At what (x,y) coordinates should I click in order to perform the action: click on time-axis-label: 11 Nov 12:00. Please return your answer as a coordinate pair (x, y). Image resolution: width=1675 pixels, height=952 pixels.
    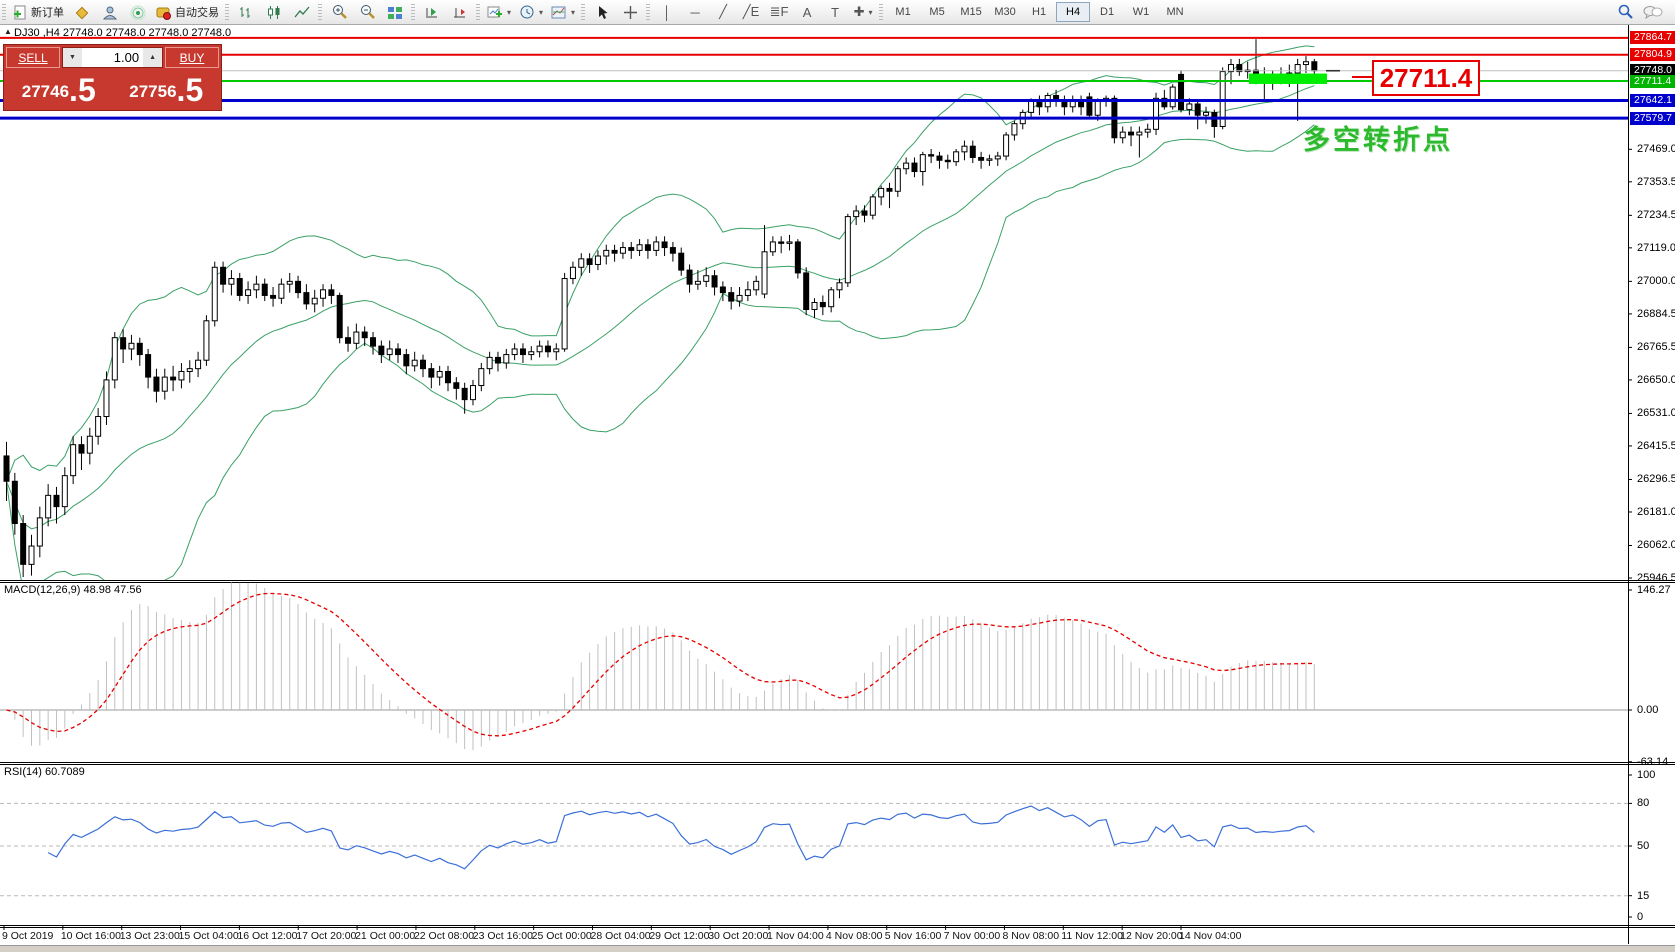
    Looking at the image, I should click on (1092, 936).